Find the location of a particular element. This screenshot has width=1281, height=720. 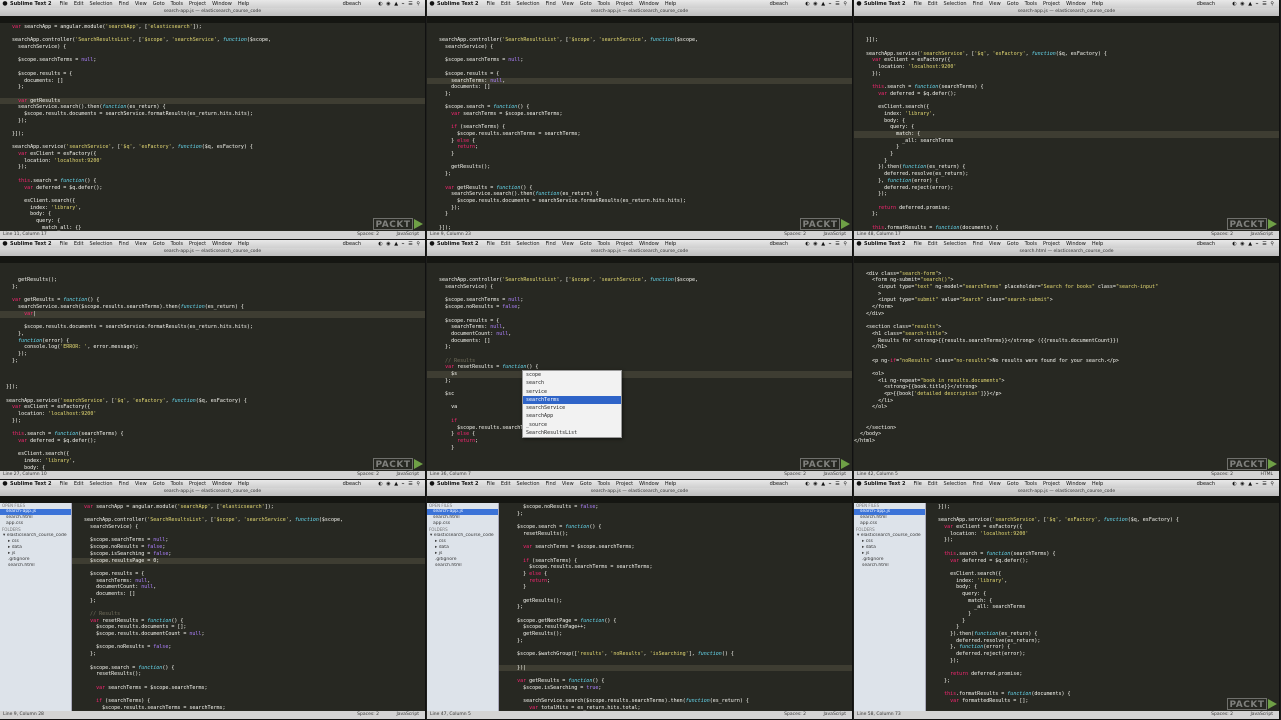

code-line: searchTerms: null, is located at coordinates (639, 327).